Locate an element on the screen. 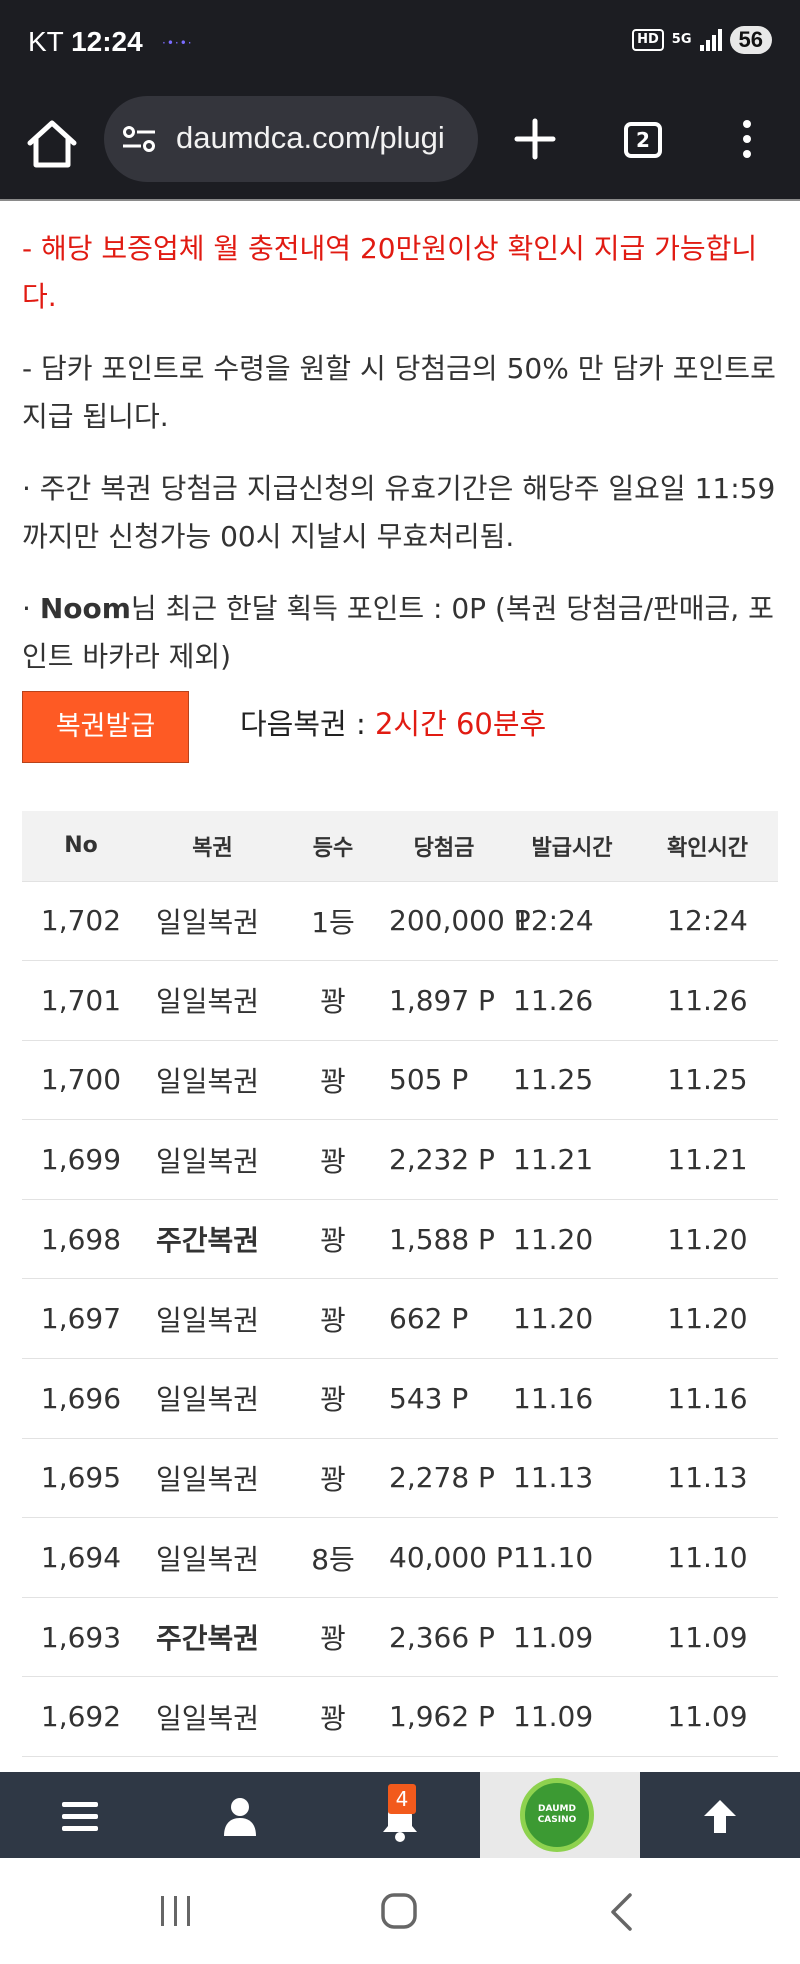 This screenshot has width=800, height=1964. home-nav-icon is located at coordinates (399, 1911).